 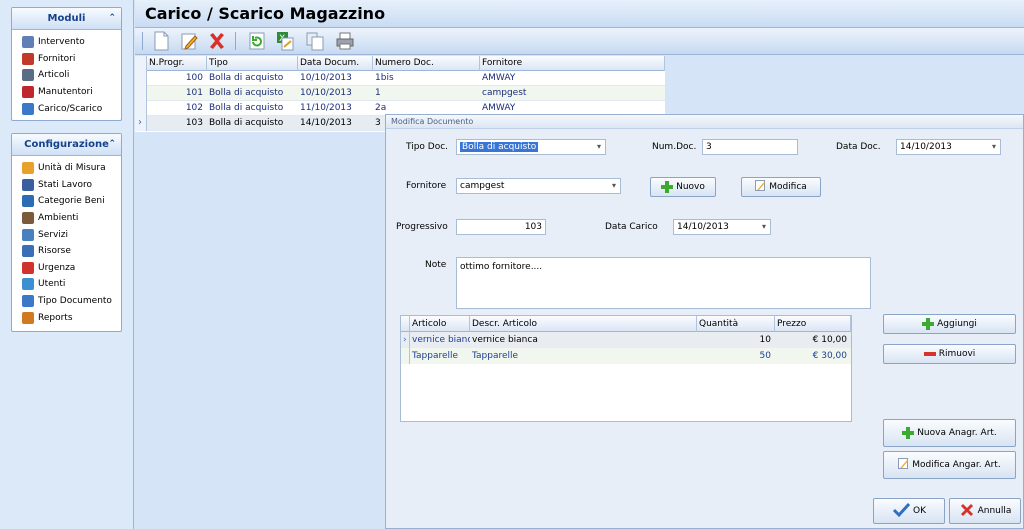 What do you see at coordinates (189, 41) in the screenshot?
I see `edit-icon` at bounding box center [189, 41].